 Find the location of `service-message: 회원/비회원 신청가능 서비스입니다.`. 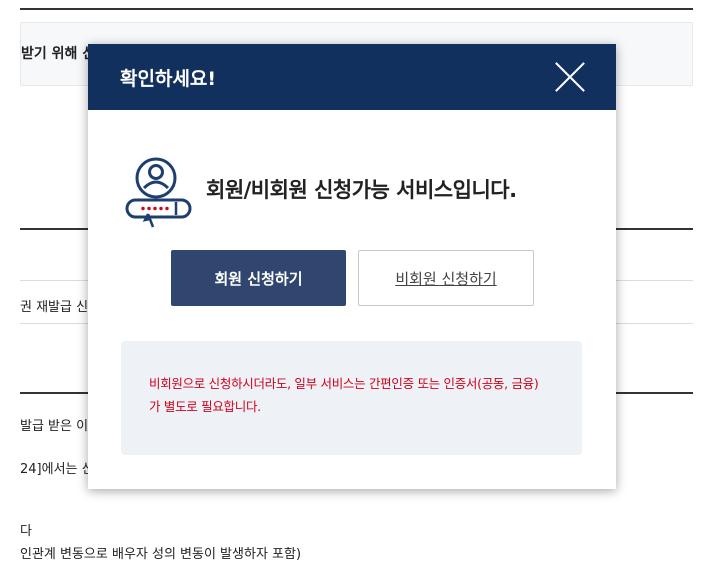

service-message: 회원/비회원 신청가능 서비스입니다. is located at coordinates (361, 190).